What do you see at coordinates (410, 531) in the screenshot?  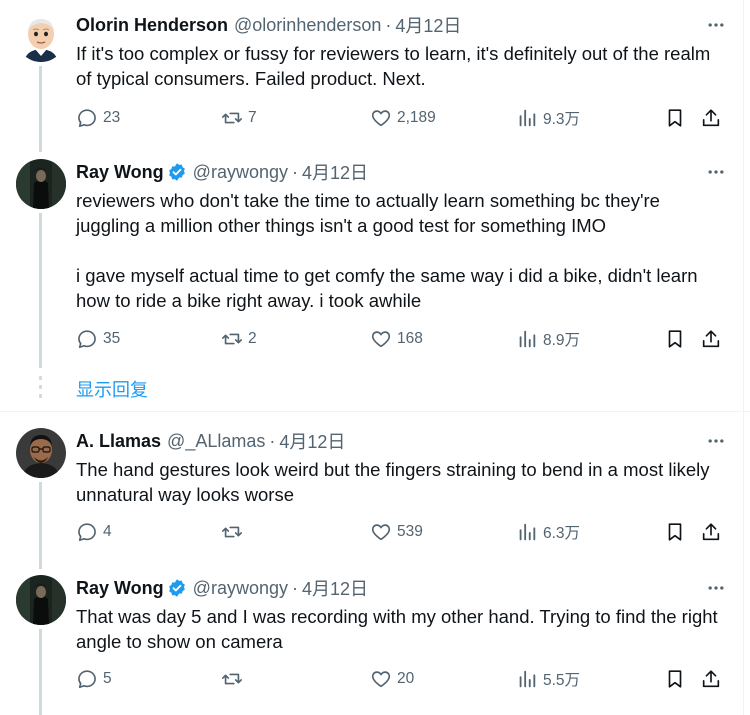 I see `like-count: 539` at bounding box center [410, 531].